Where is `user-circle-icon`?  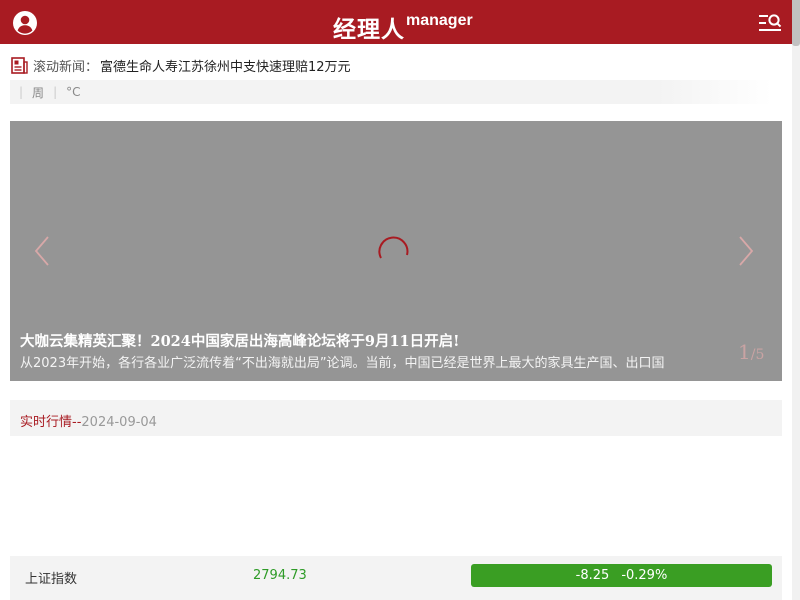
user-circle-icon is located at coordinates (25, 23).